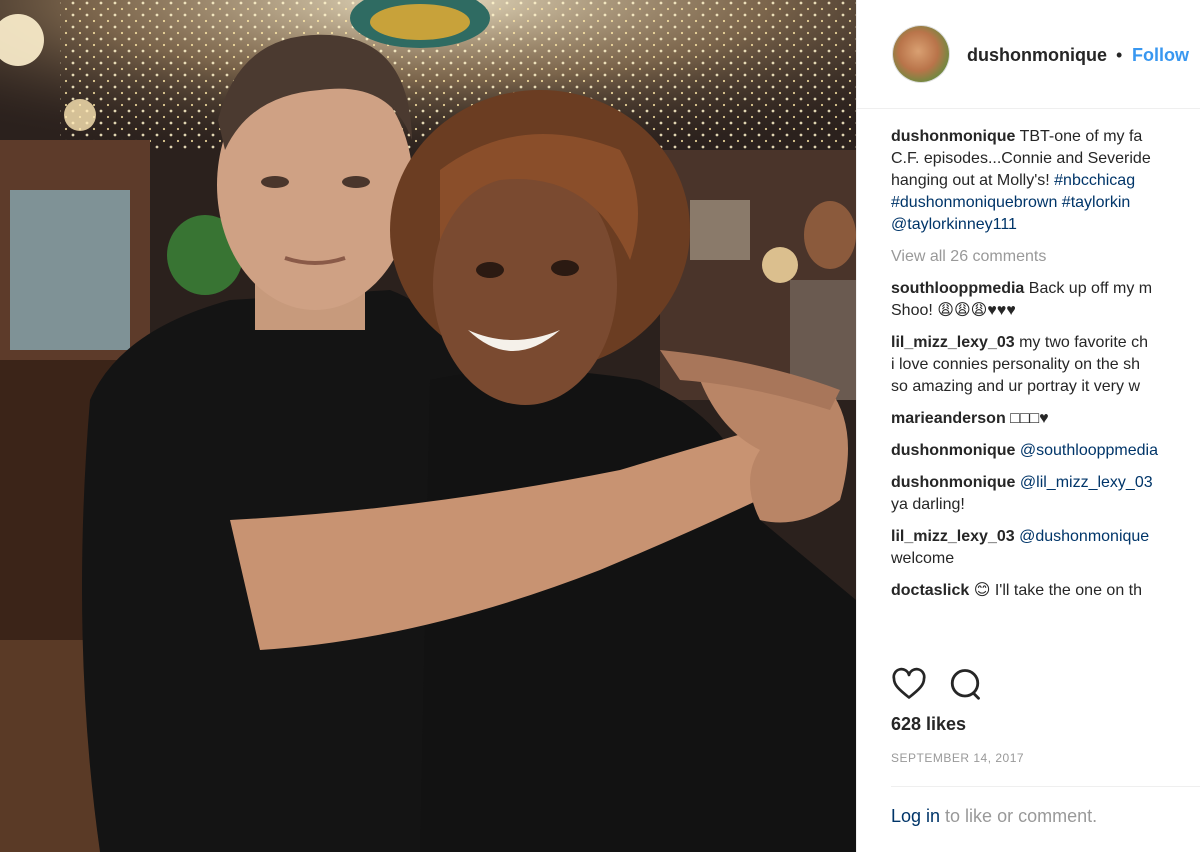 The height and width of the screenshot is (852, 1200). Describe the element at coordinates (966, 685) in the screenshot. I see `comment-icon` at that location.